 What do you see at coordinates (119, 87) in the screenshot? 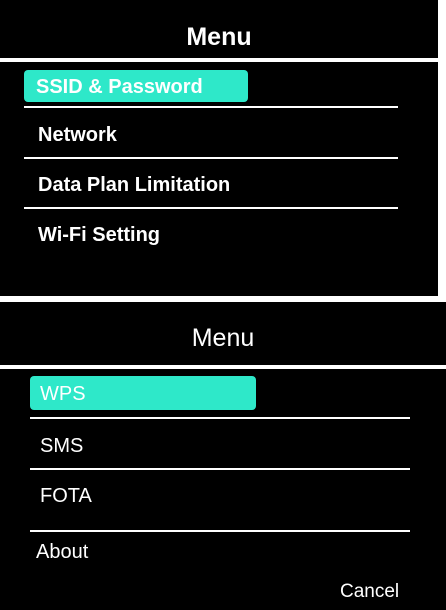
I see `menu-item-label: SSID & Password` at bounding box center [119, 87].